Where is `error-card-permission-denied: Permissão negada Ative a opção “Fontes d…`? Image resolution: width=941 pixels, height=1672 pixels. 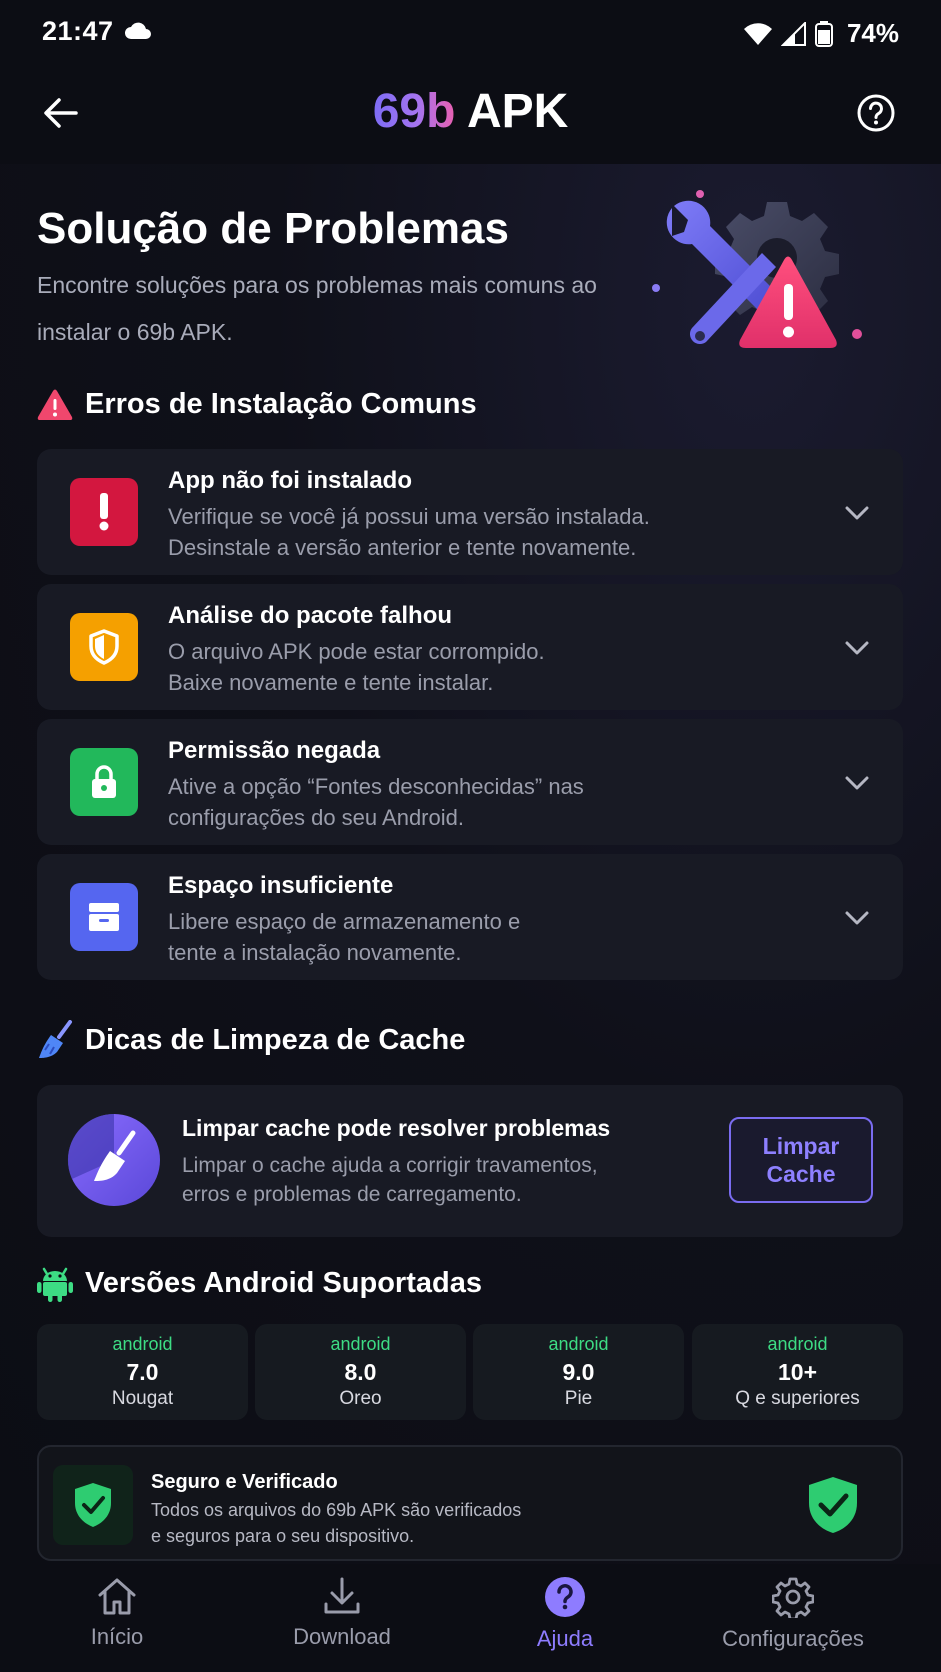 error-card-permission-denied: Permissão negada Ative a opção “Fontes d… is located at coordinates (470, 782).